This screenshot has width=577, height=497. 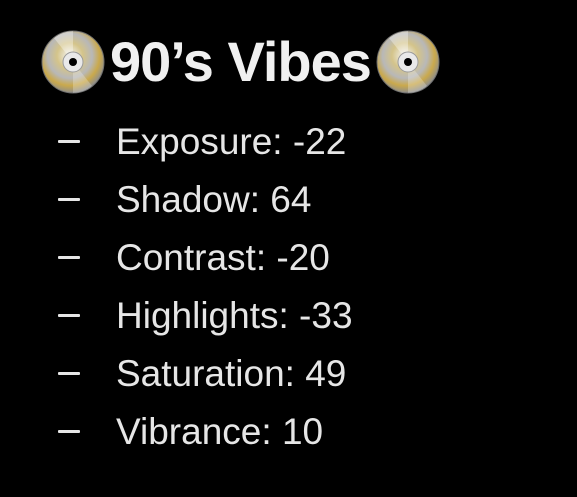 I want to click on setting-row-shadow: Shadow: 64, so click(x=205, y=199).